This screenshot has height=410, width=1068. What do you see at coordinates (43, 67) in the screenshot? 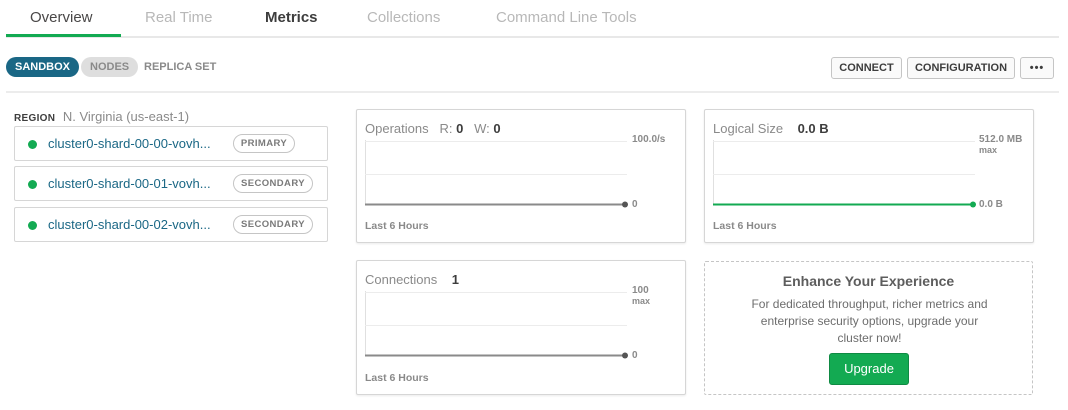
I see `sandbox-badge: SANDBOX` at bounding box center [43, 67].